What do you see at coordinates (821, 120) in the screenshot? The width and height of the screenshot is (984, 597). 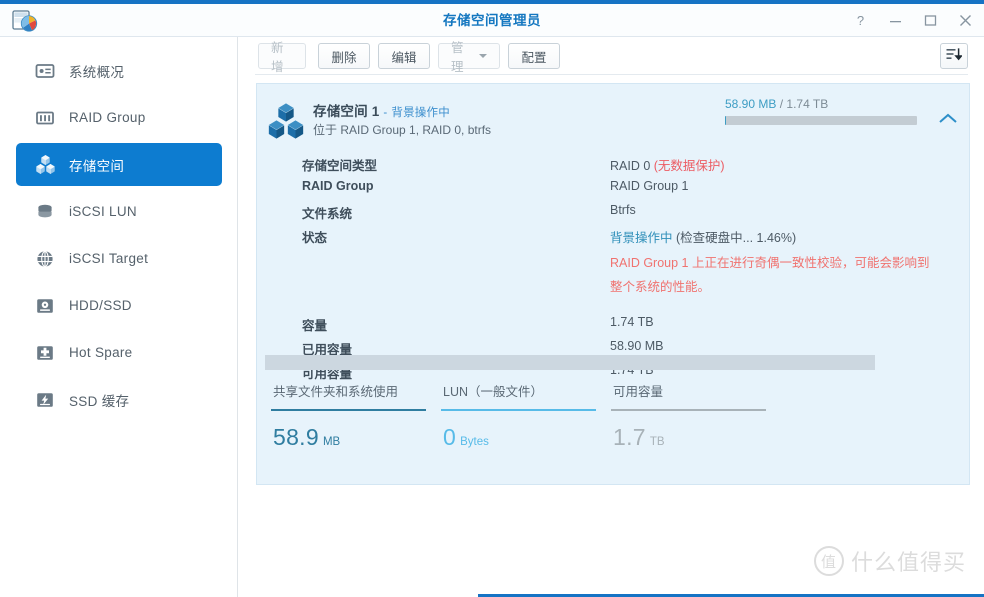 I see `capacity-progress-bar` at bounding box center [821, 120].